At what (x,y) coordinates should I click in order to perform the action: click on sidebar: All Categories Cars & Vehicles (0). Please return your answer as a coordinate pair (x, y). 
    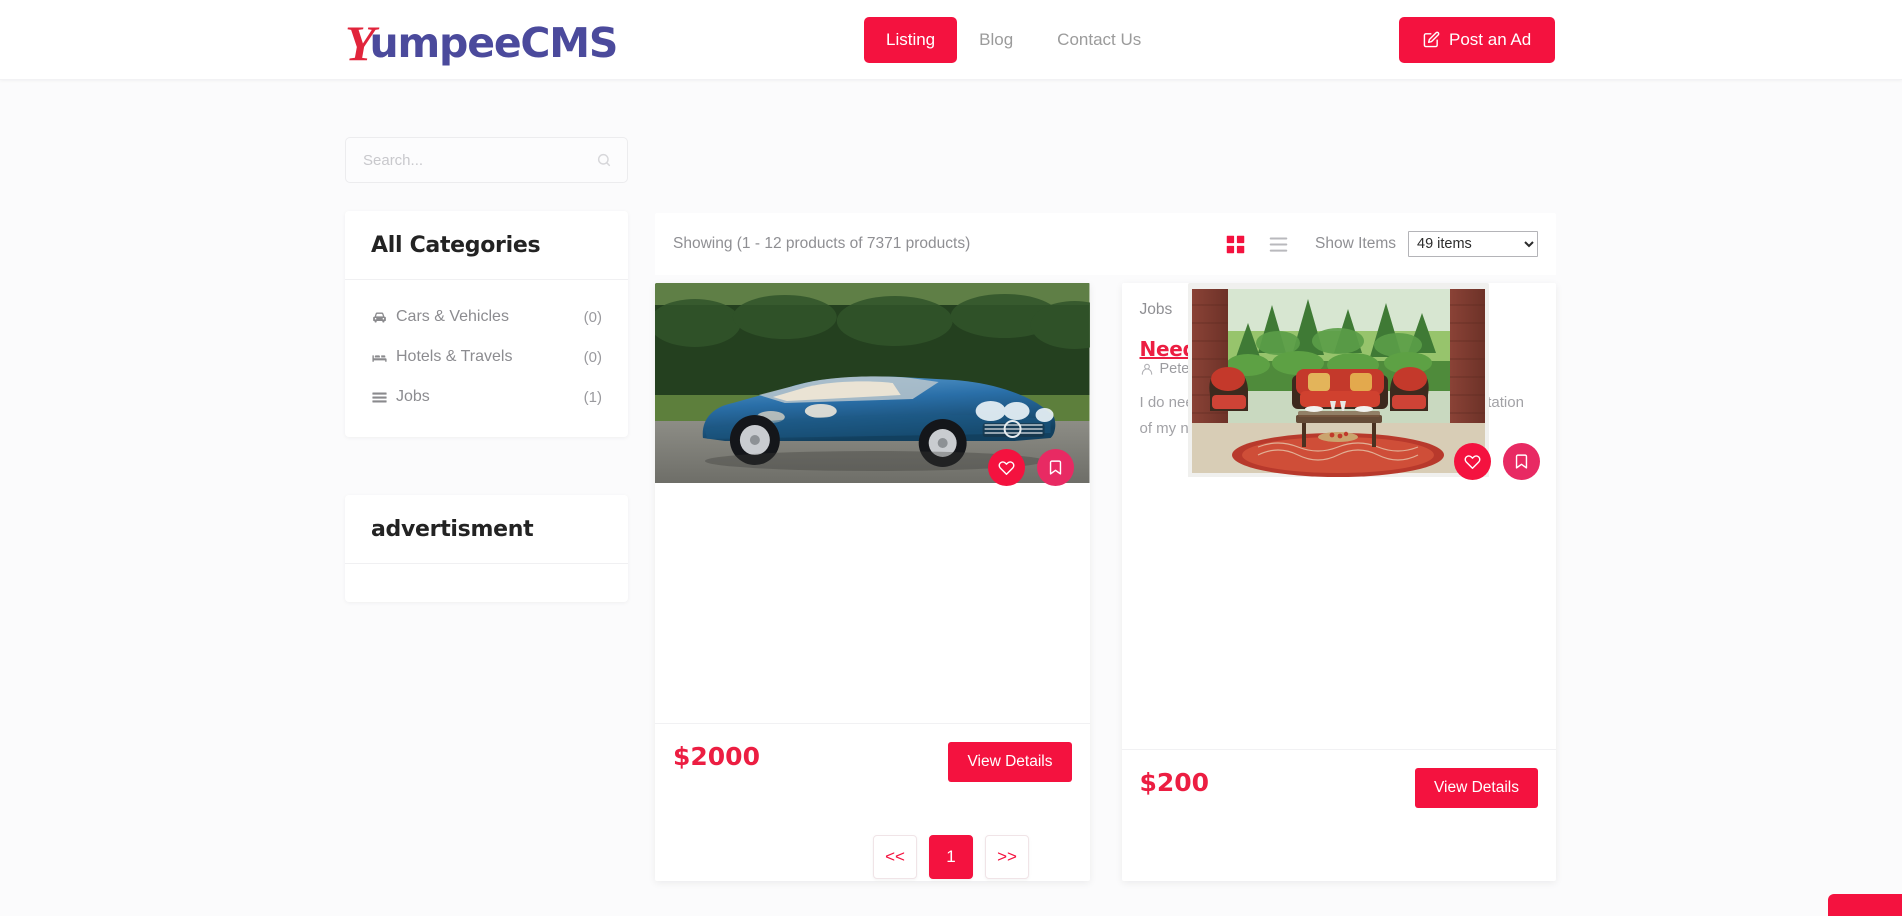
    Looking at the image, I should click on (486, 369).